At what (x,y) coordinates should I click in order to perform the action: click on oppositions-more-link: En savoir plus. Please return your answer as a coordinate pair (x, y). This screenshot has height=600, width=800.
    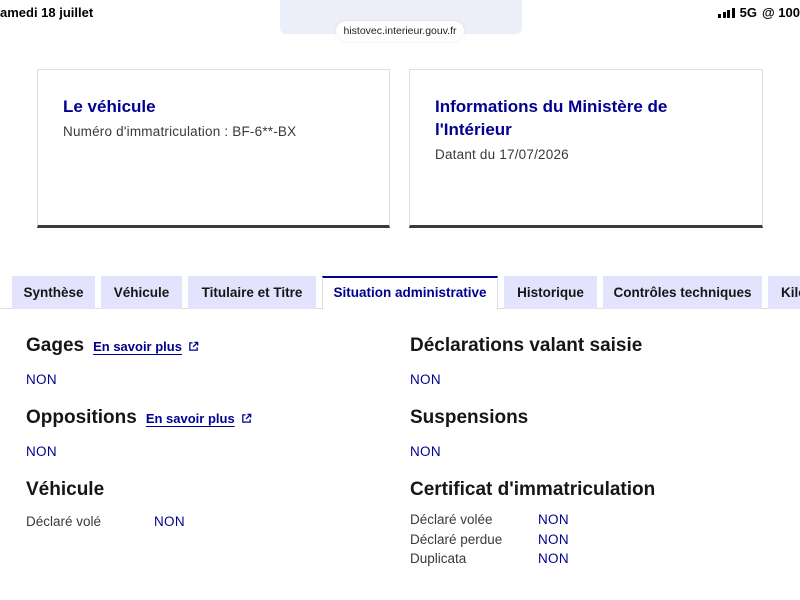
    Looking at the image, I should click on (199, 418).